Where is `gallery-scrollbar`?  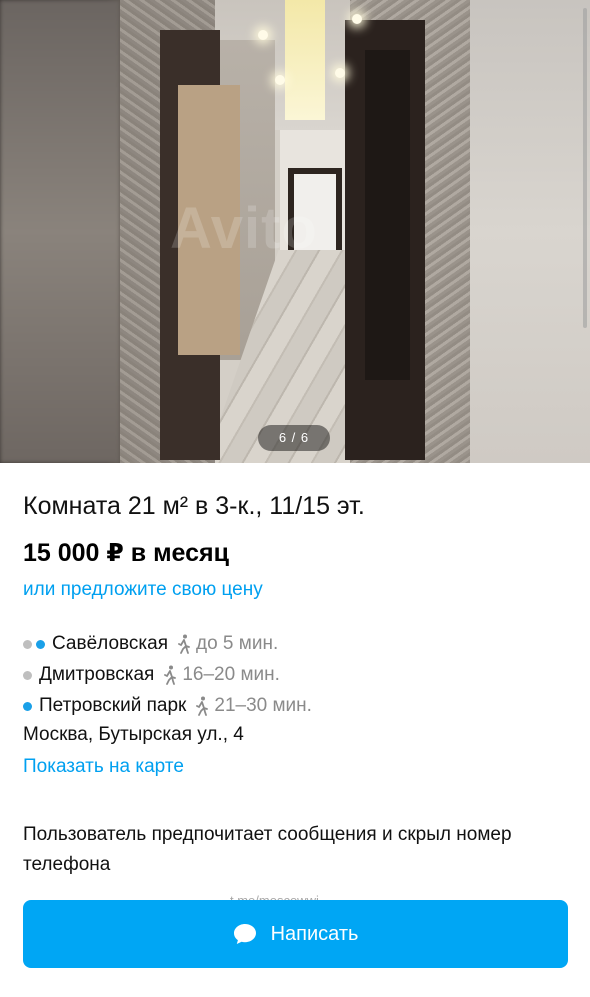
gallery-scrollbar is located at coordinates (585, 168).